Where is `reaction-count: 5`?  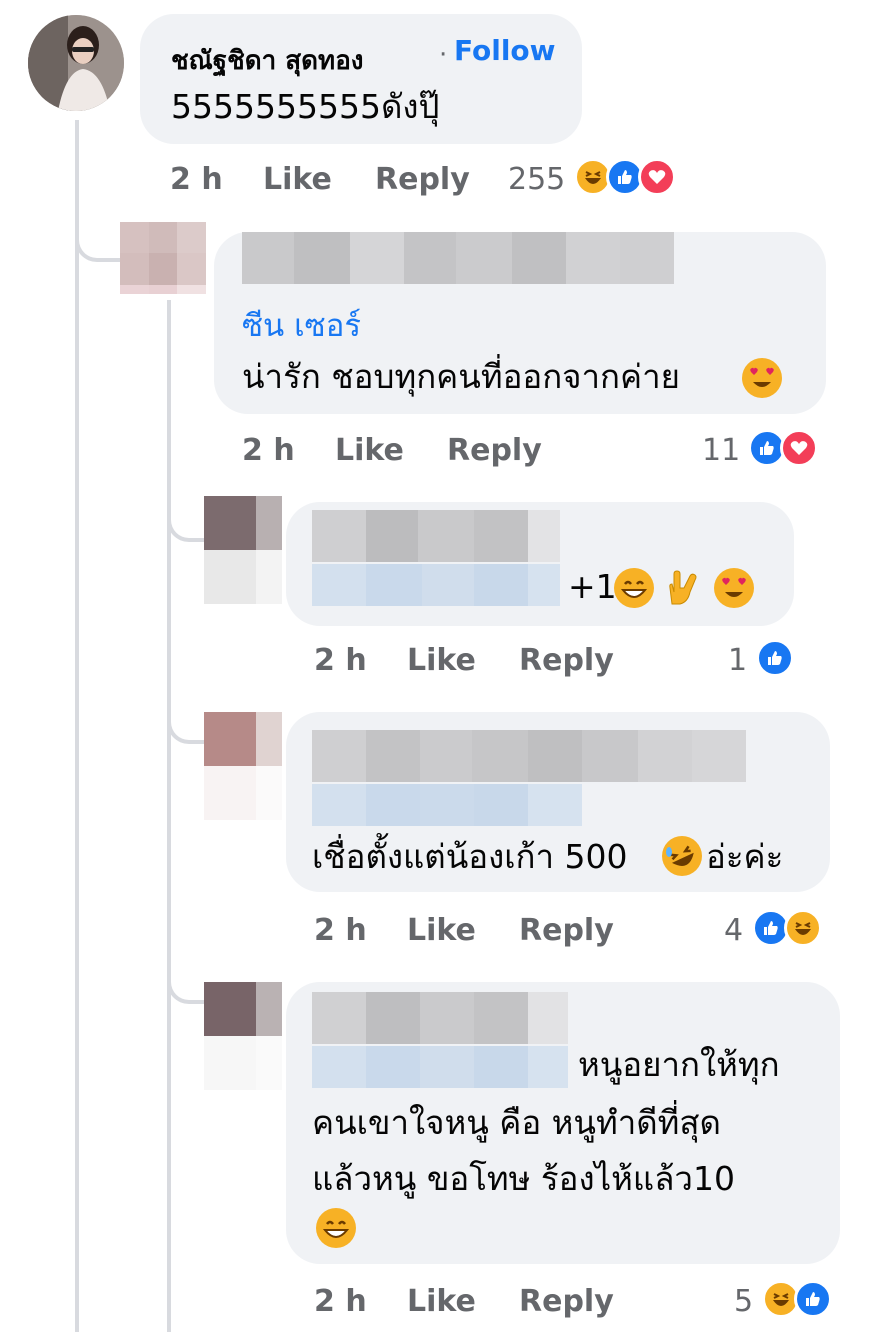 reaction-count: 5 is located at coordinates (743, 1301).